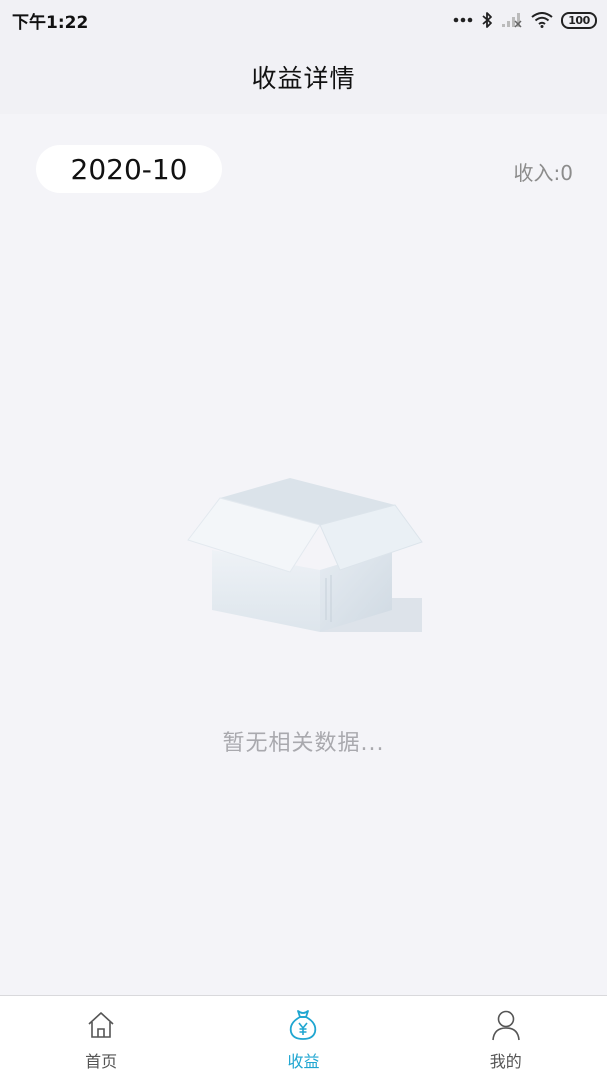  What do you see at coordinates (303, 1061) in the screenshot?
I see `nav-label-earnings: 收益` at bounding box center [303, 1061].